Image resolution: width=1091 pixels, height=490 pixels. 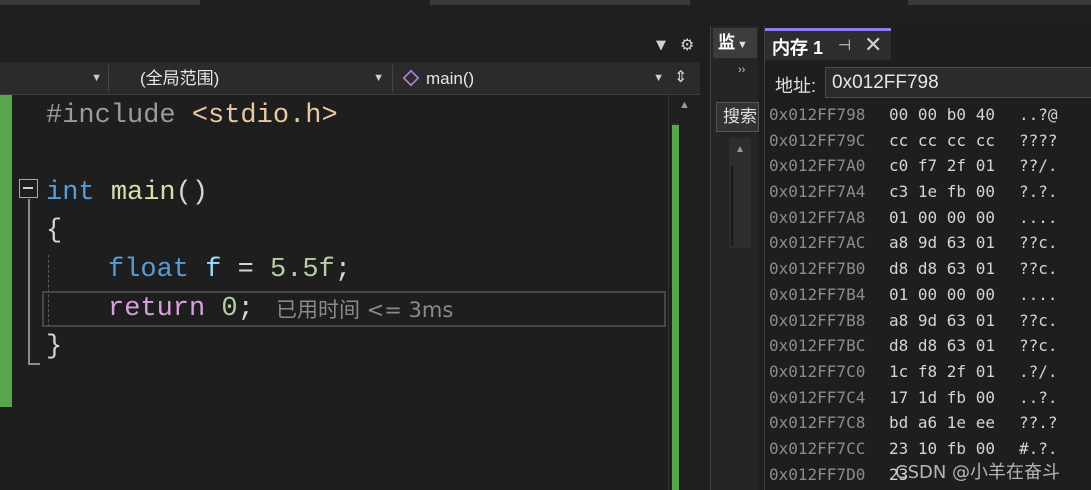 I want to click on split-editor-icon: ⇕, so click(x=680, y=77).